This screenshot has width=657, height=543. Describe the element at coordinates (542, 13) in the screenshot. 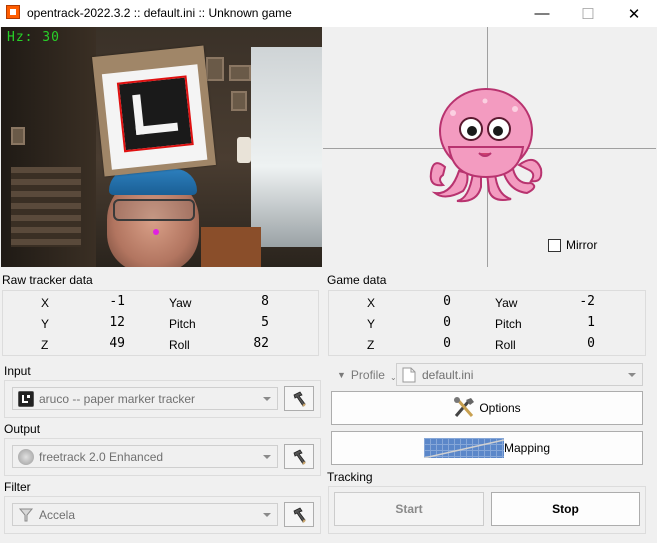

I see `minimize-button: —` at that location.